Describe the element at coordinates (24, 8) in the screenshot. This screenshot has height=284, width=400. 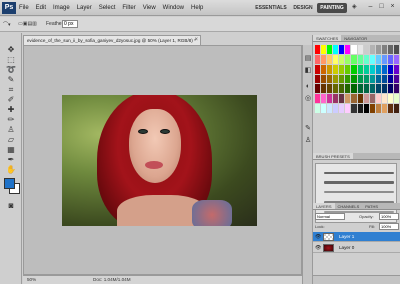
I see `menu-file: File` at that location.